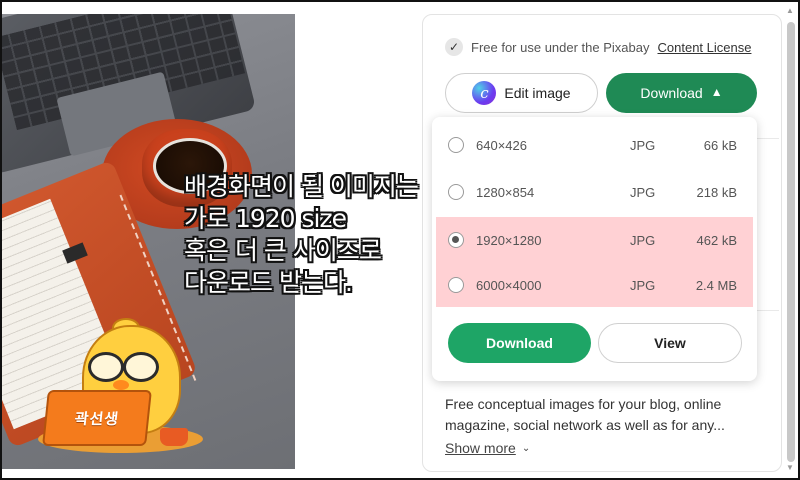  Describe the element at coordinates (594, 285) in the screenshot. I see `size-option-6000: 6000×4000 JPG 2.4 MB` at that location.